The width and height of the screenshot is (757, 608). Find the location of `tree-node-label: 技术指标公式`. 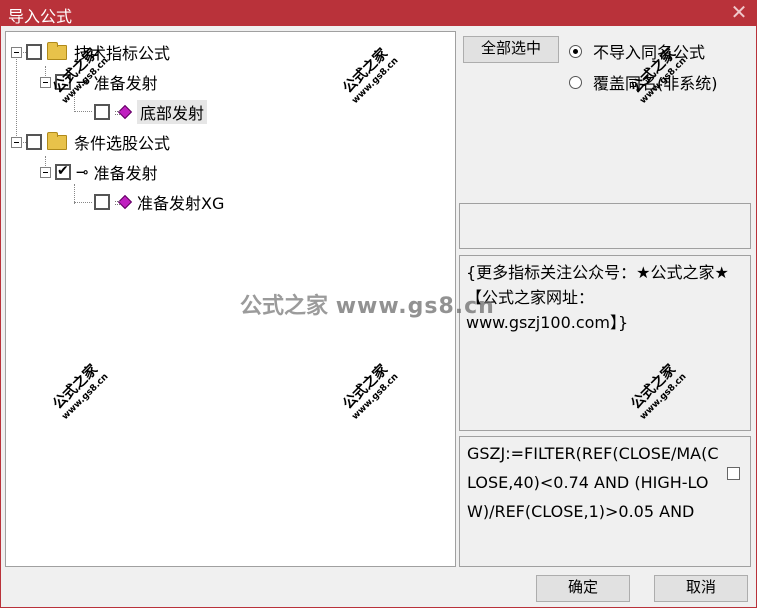

tree-node-label: 技术指标公式 is located at coordinates (122, 53).